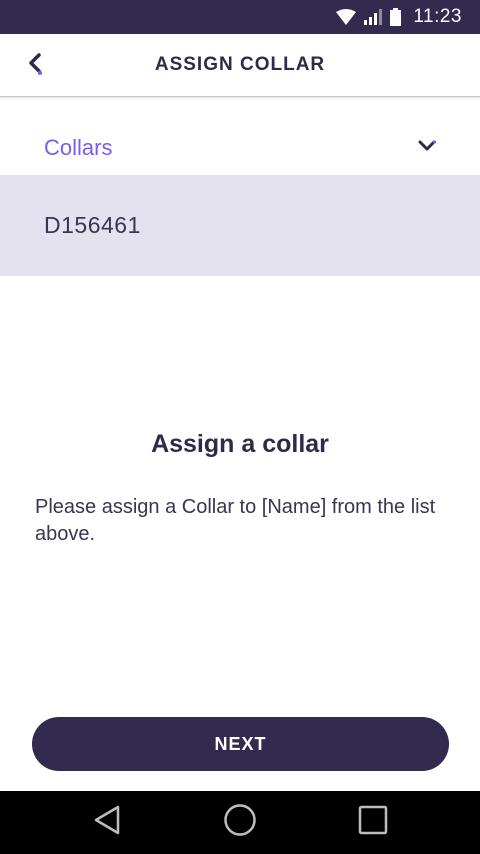 Image resolution: width=480 pixels, height=854 pixels. What do you see at coordinates (396, 17) in the screenshot?
I see `battery-icon` at bounding box center [396, 17].